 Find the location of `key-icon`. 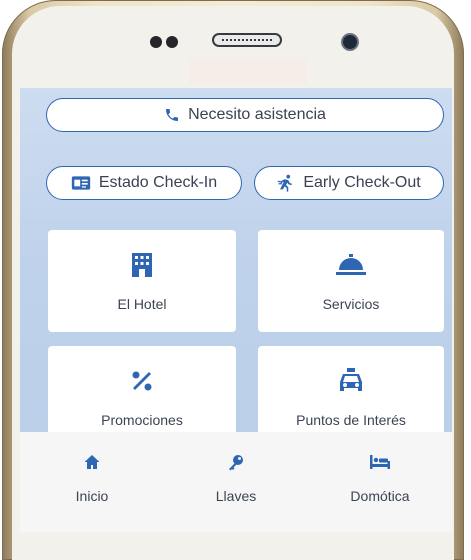

key-icon is located at coordinates (236, 463).